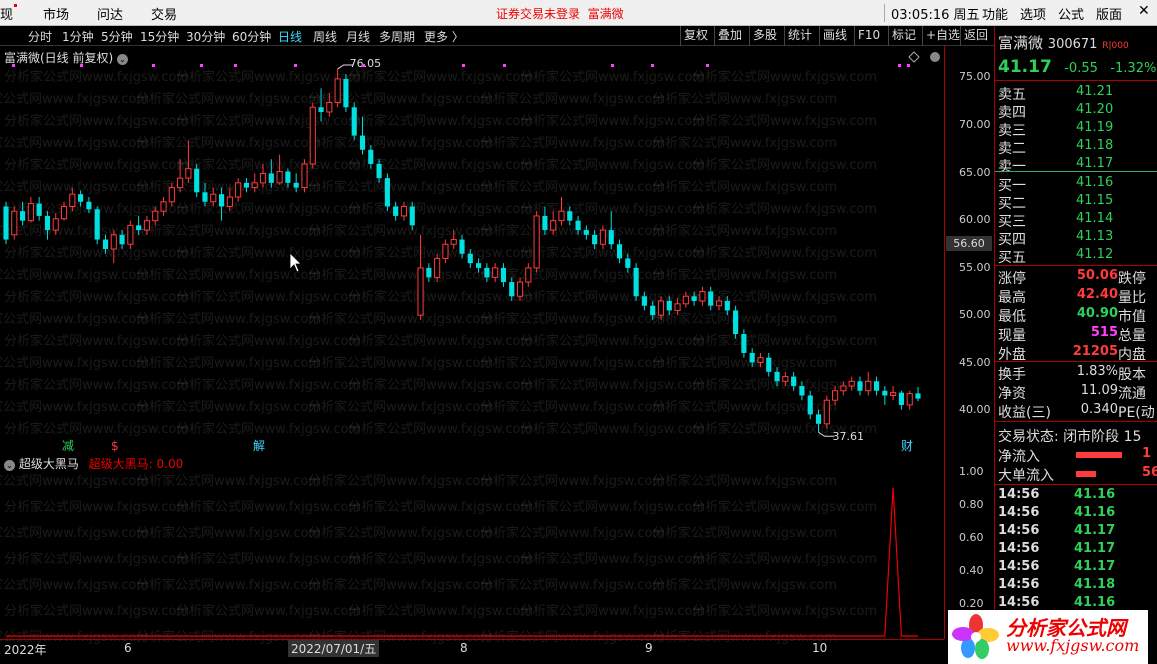 This screenshot has width=1157, height=664. What do you see at coordinates (68, 446) in the screenshot?
I see `event-marker: 减` at bounding box center [68, 446].